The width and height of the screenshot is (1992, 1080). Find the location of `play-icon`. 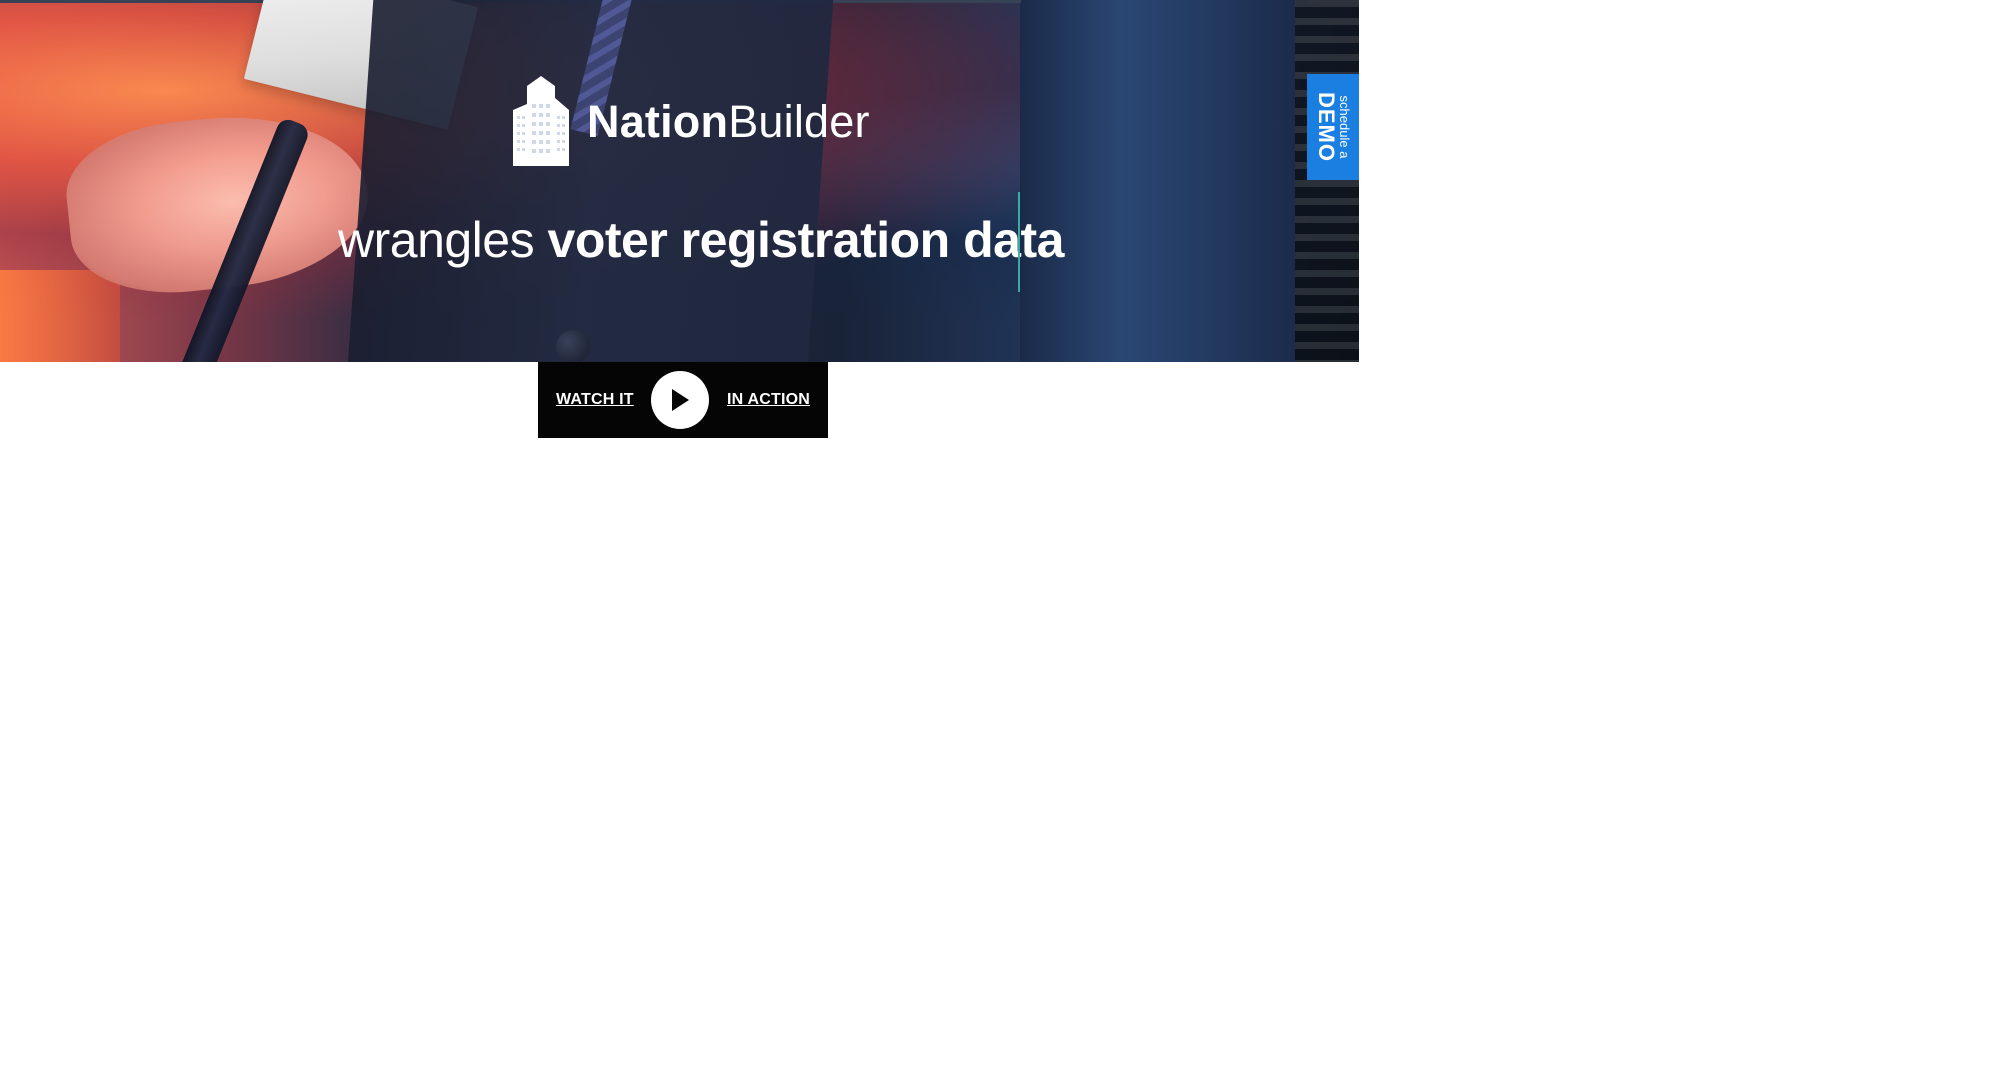

play-icon is located at coordinates (681, 400).